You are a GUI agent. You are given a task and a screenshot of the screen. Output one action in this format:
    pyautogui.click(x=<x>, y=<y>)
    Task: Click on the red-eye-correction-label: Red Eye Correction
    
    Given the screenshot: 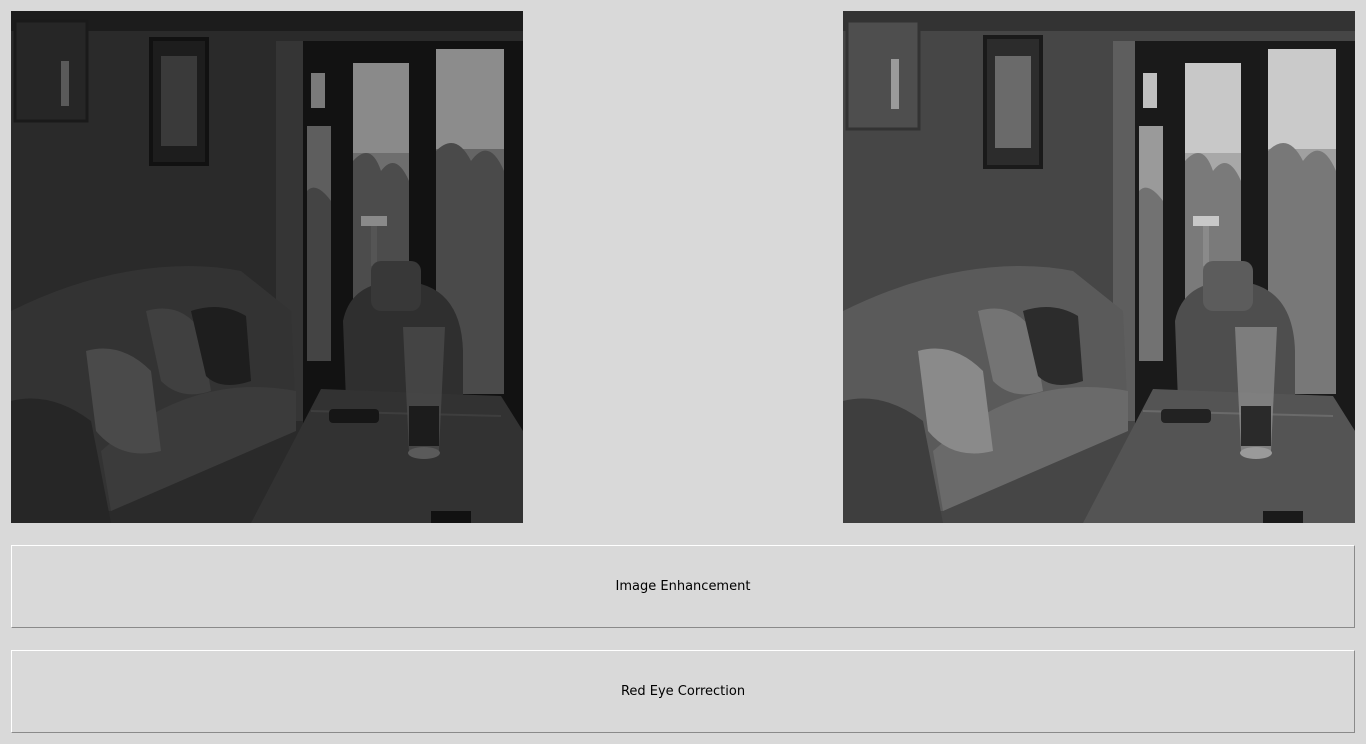 What is the action you would take?
    pyautogui.click(x=683, y=691)
    